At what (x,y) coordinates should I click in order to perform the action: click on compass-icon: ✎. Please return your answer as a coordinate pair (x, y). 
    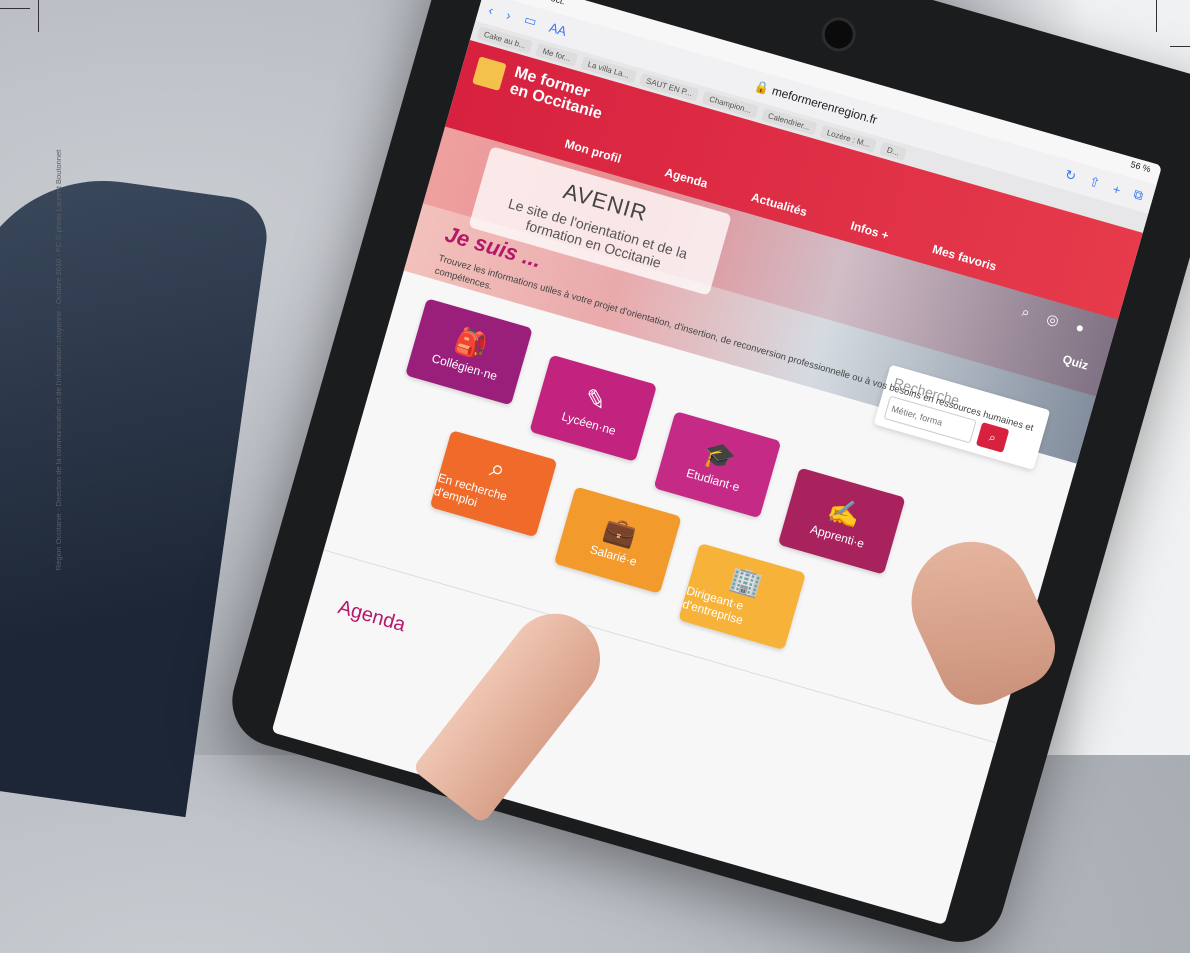
    Looking at the image, I should click on (596, 399).